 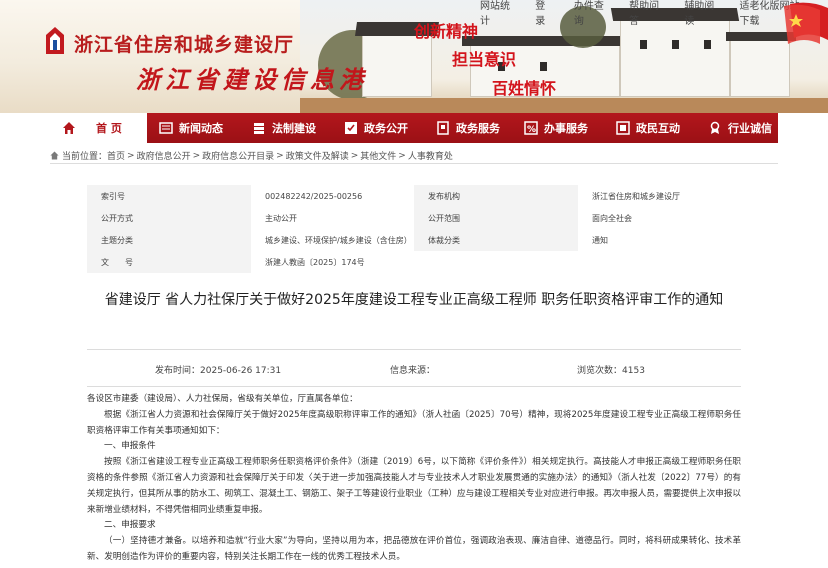 What do you see at coordinates (85, 157) in the screenshot?
I see `breadcrumb-prefix: 当前位置：` at bounding box center [85, 157].